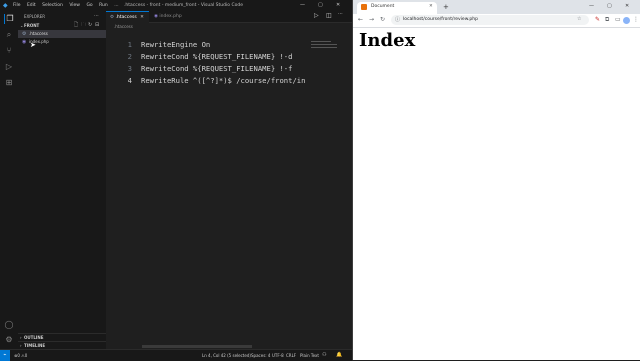 This screenshot has height=361, width=640. Describe the element at coordinates (217, 56) in the screenshot. I see `line-text: RewriteCond %{REQUEST_FILENAME} !-d` at that location.